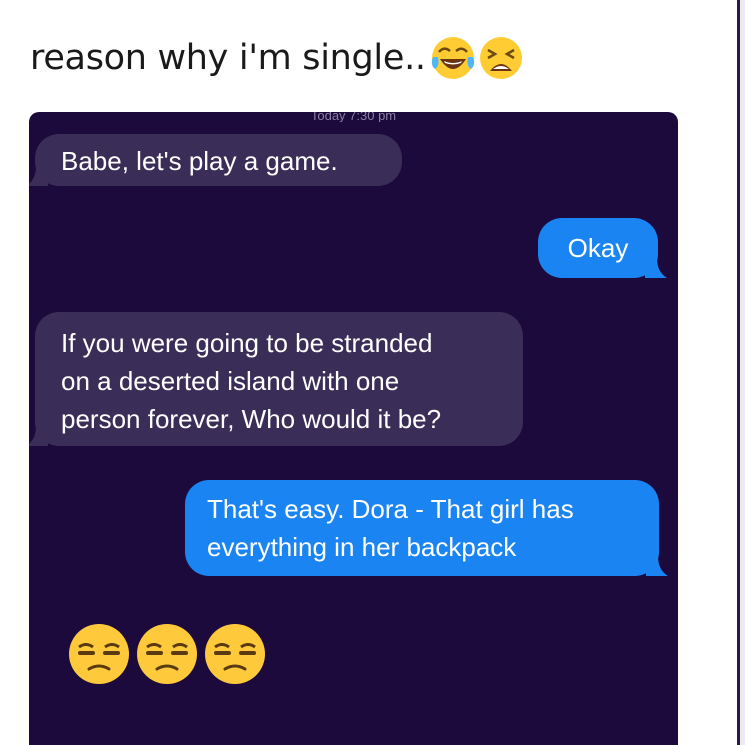 This screenshot has height=745, width=745. What do you see at coordinates (598, 248) in the screenshot?
I see `message-text: Okay` at bounding box center [598, 248].